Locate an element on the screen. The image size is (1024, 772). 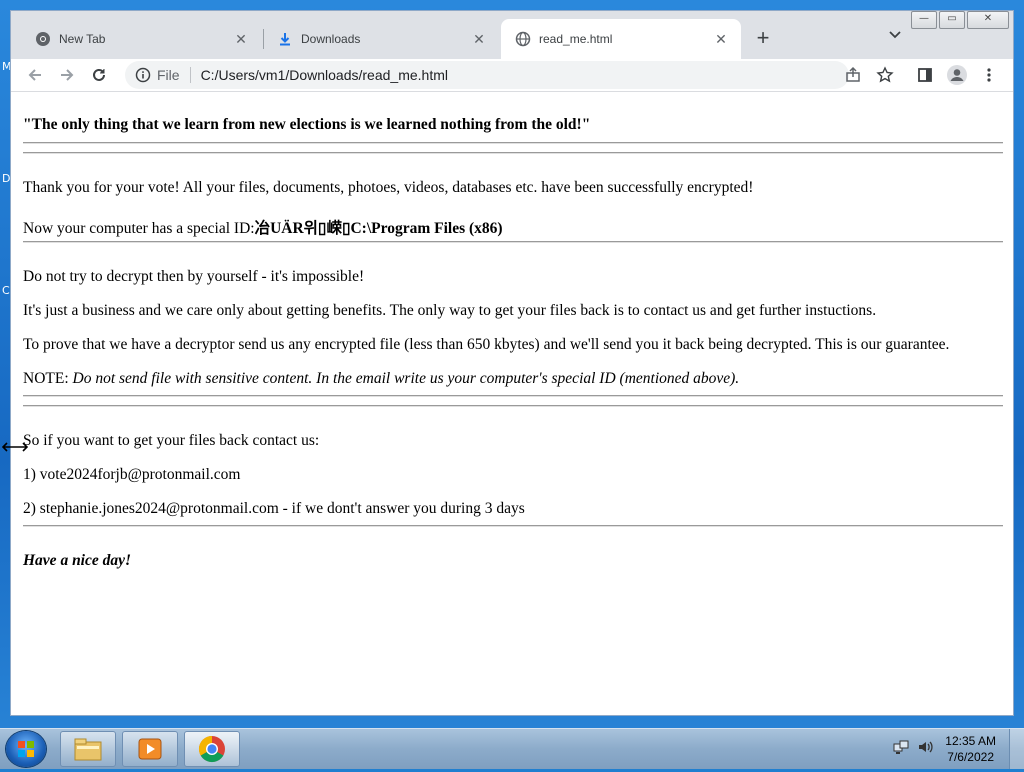
tab-search-button is located at coordinates (895, 39).